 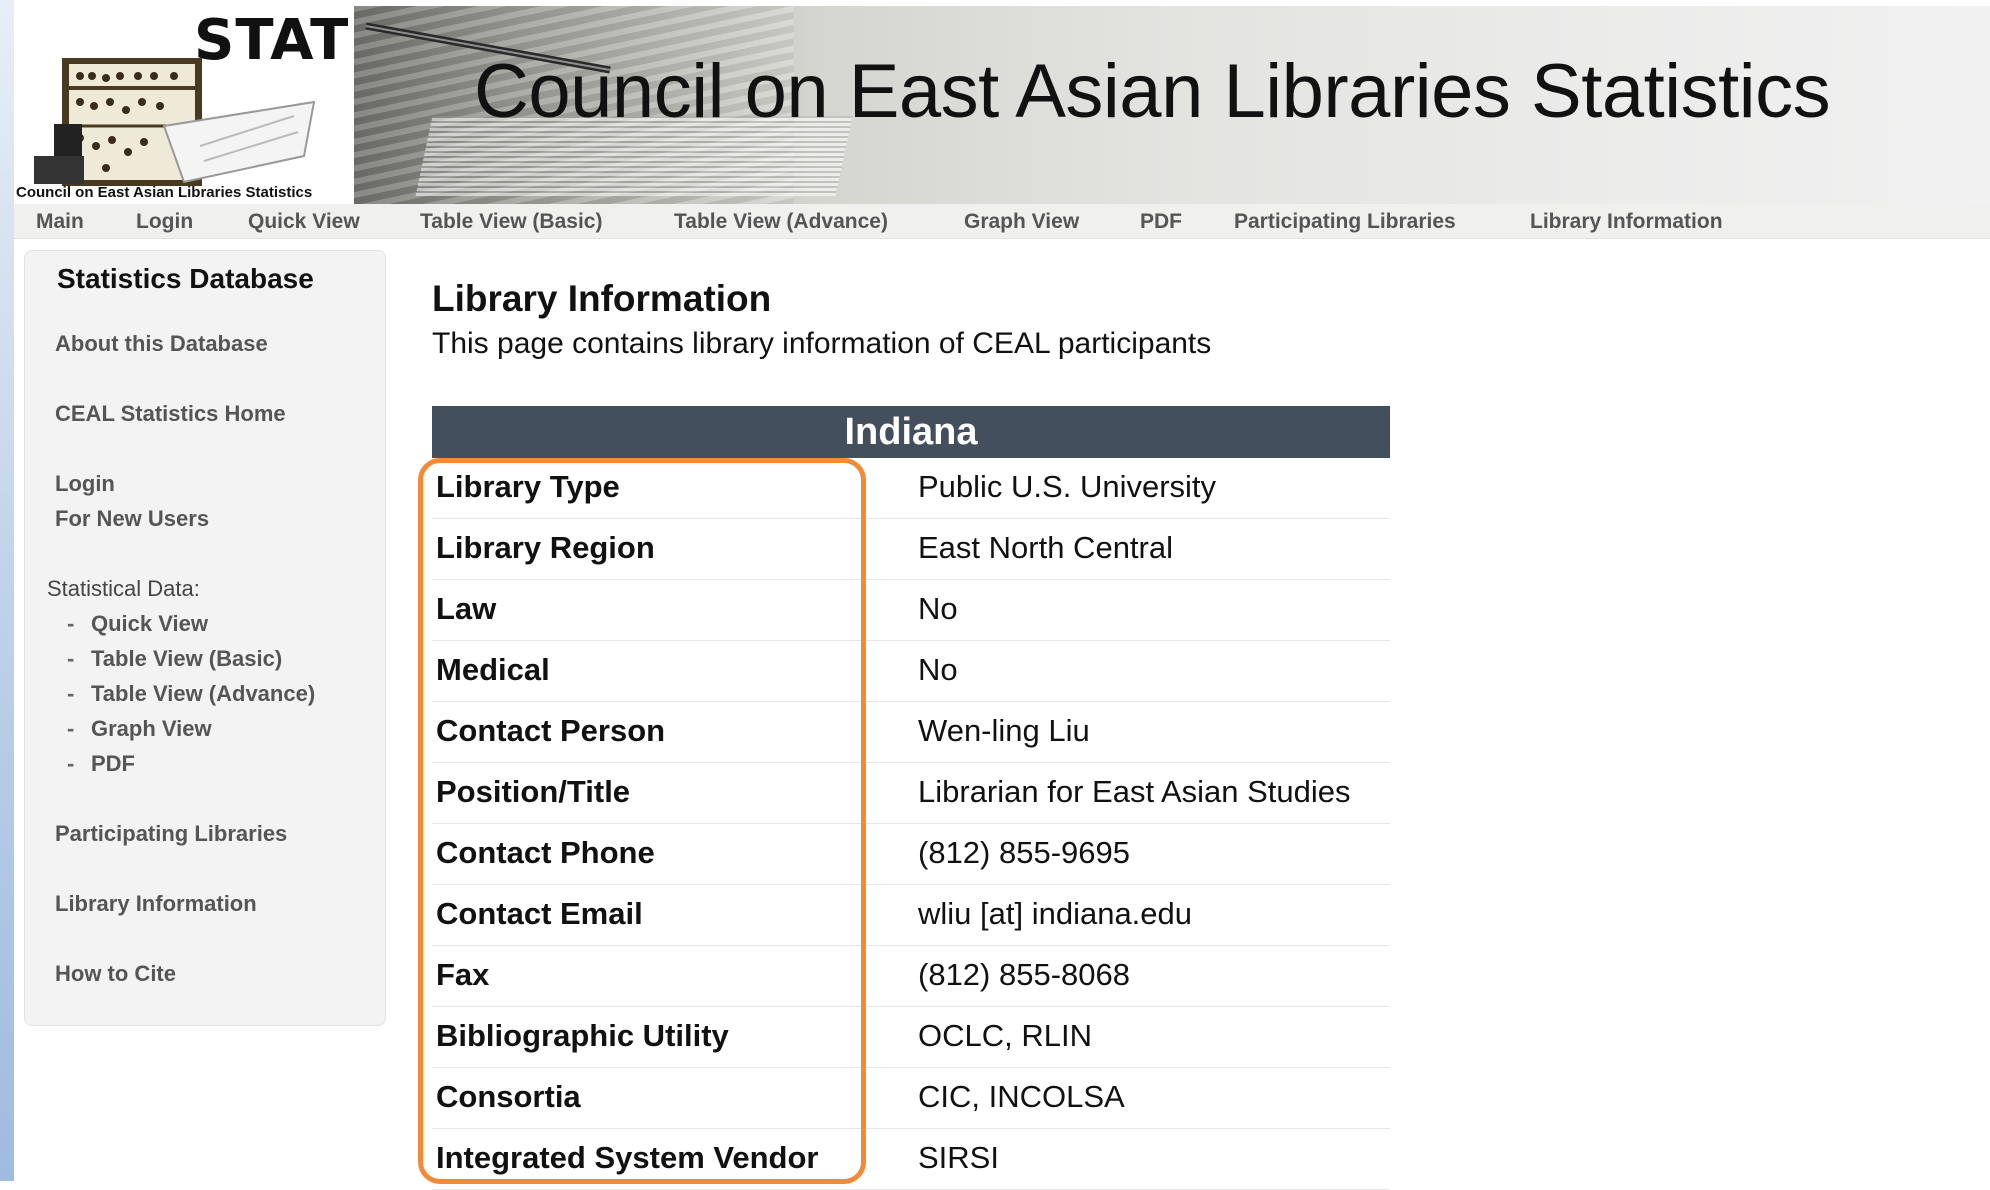 What do you see at coordinates (186, 659) in the screenshot?
I see `sidebar-item-table-view-basic: Table View (Basic)` at bounding box center [186, 659].